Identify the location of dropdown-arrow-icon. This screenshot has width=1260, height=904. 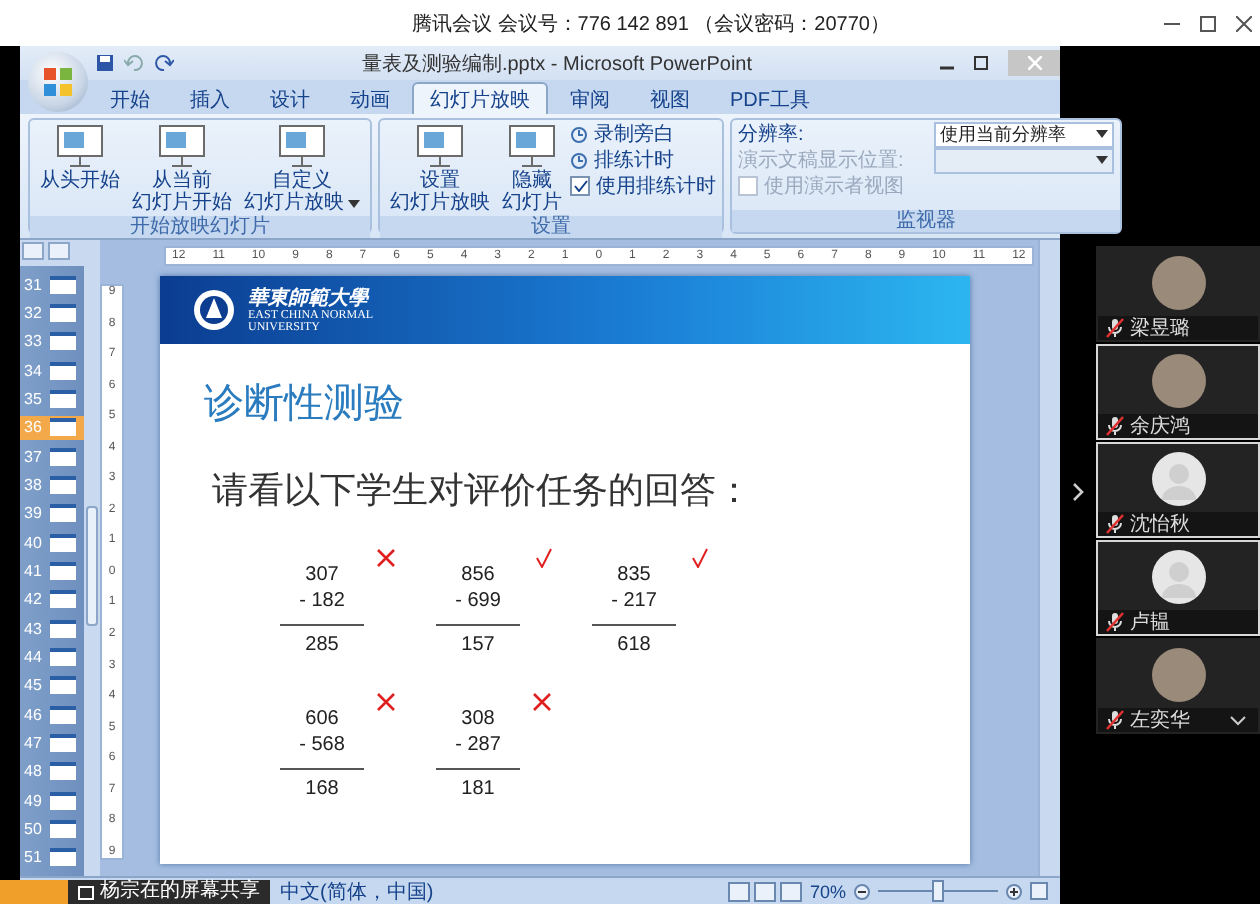
(1102, 134).